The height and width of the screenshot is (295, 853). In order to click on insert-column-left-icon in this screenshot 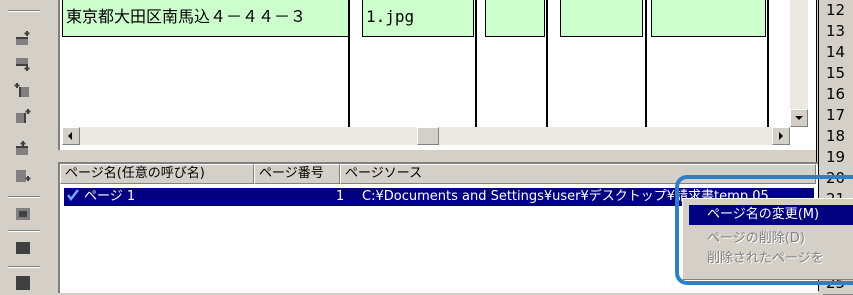, I will do `click(21, 90)`.